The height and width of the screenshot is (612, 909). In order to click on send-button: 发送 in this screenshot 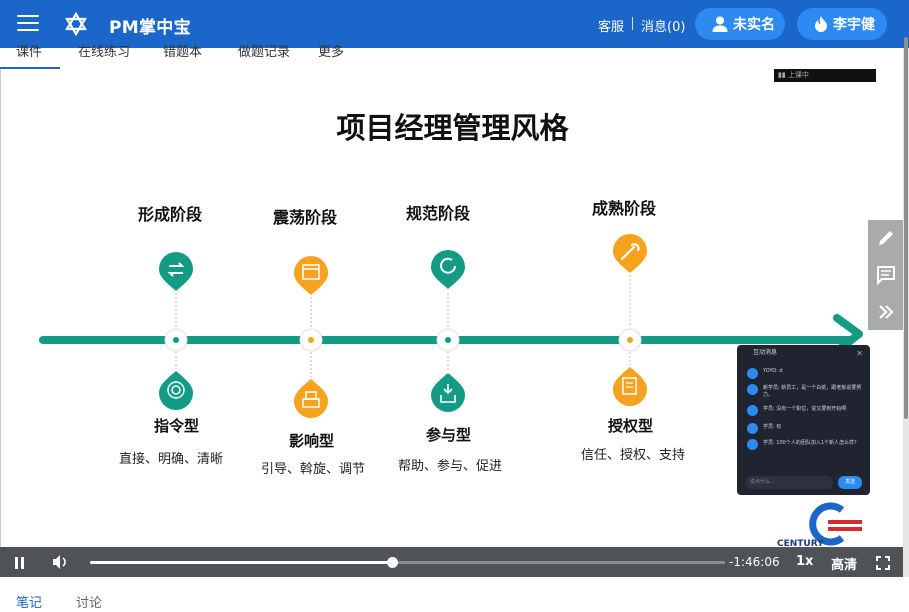, I will do `click(850, 482)`.